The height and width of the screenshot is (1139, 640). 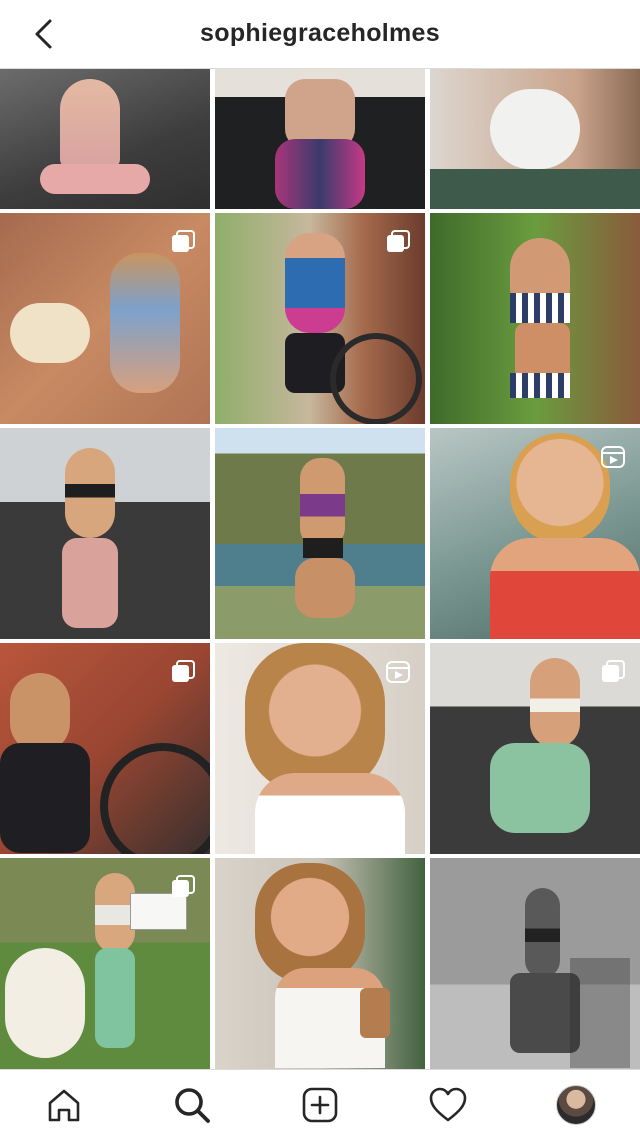 I want to click on profile-avatar, so click(x=576, y=1104).